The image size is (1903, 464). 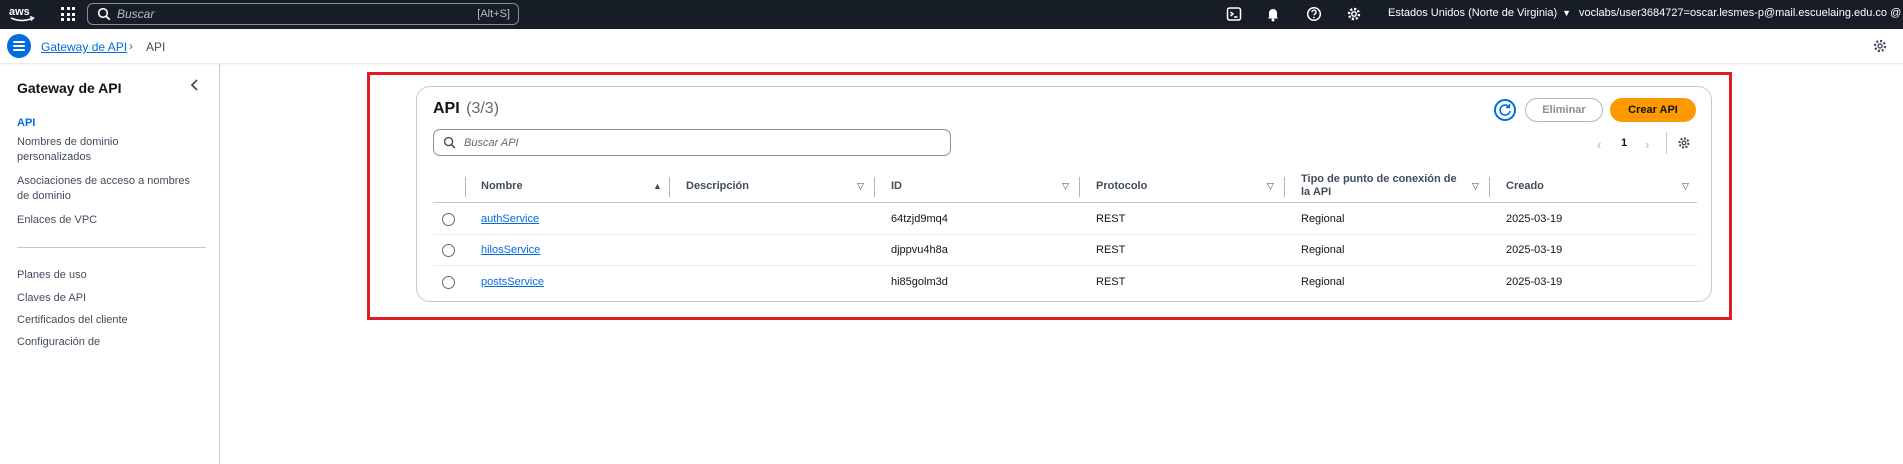 What do you see at coordinates (919, 219) in the screenshot?
I see `api-id: 64tzjd9mq4` at bounding box center [919, 219].